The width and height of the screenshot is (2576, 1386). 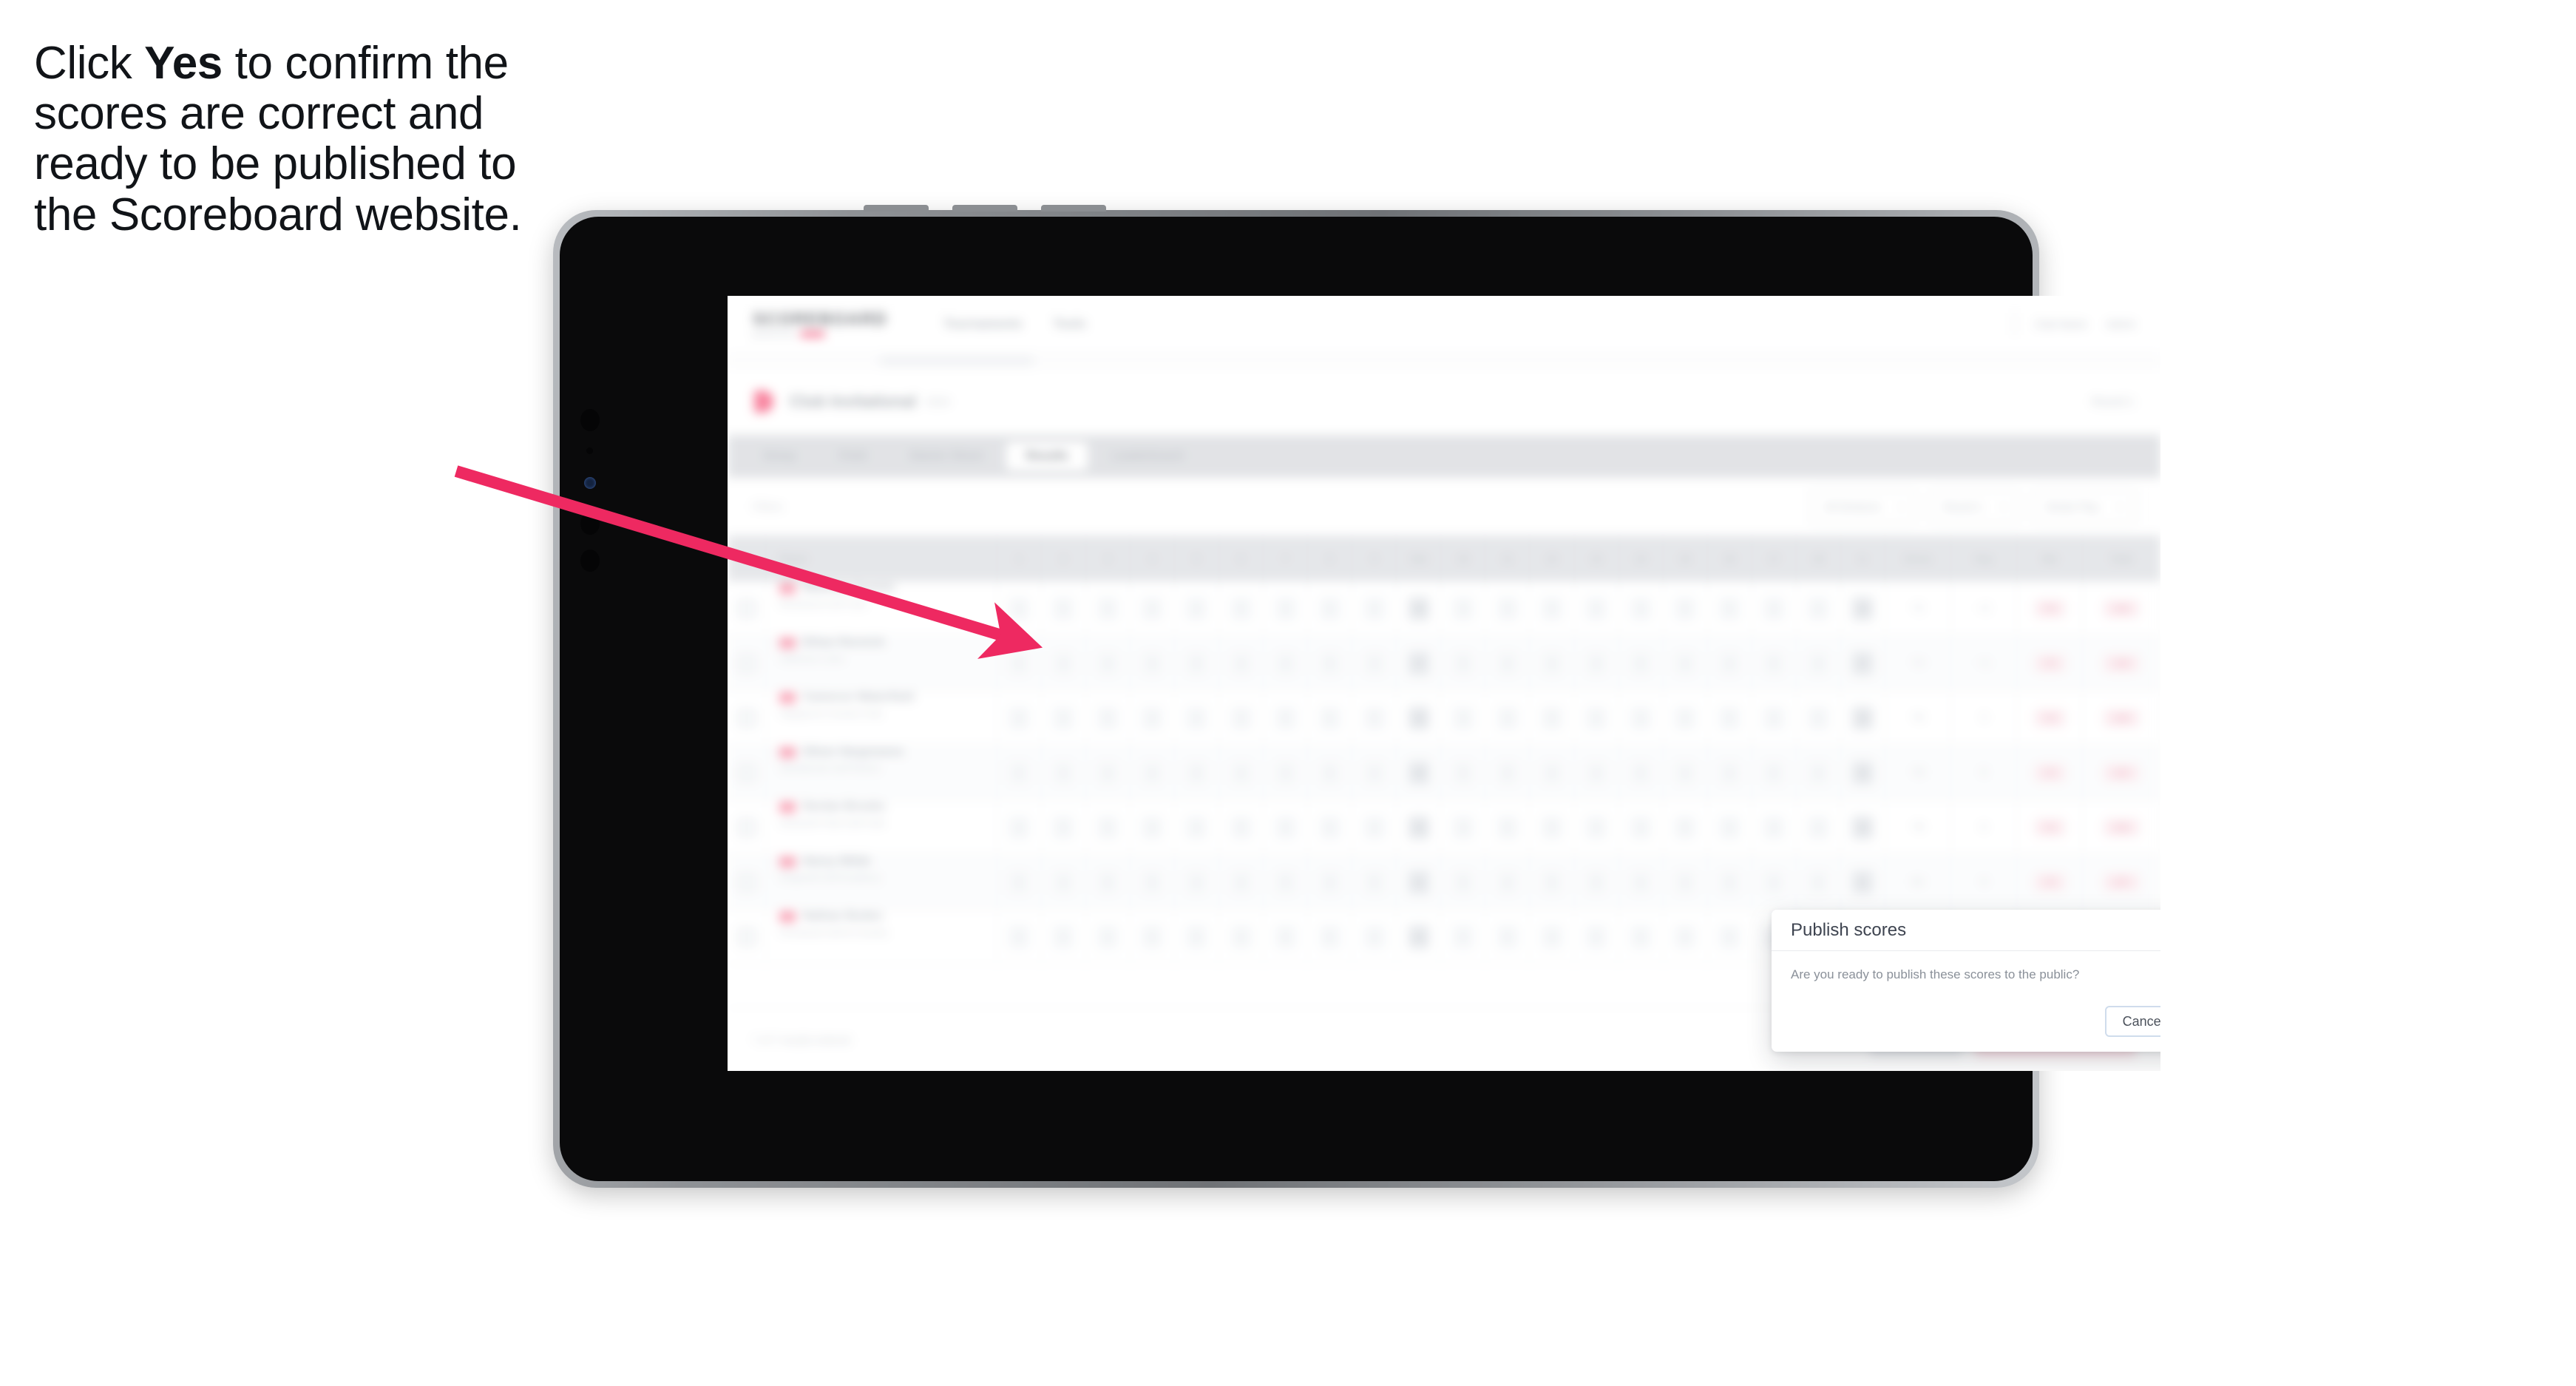 I want to click on dialog-header: Publish scores, so click(x=1966, y=930).